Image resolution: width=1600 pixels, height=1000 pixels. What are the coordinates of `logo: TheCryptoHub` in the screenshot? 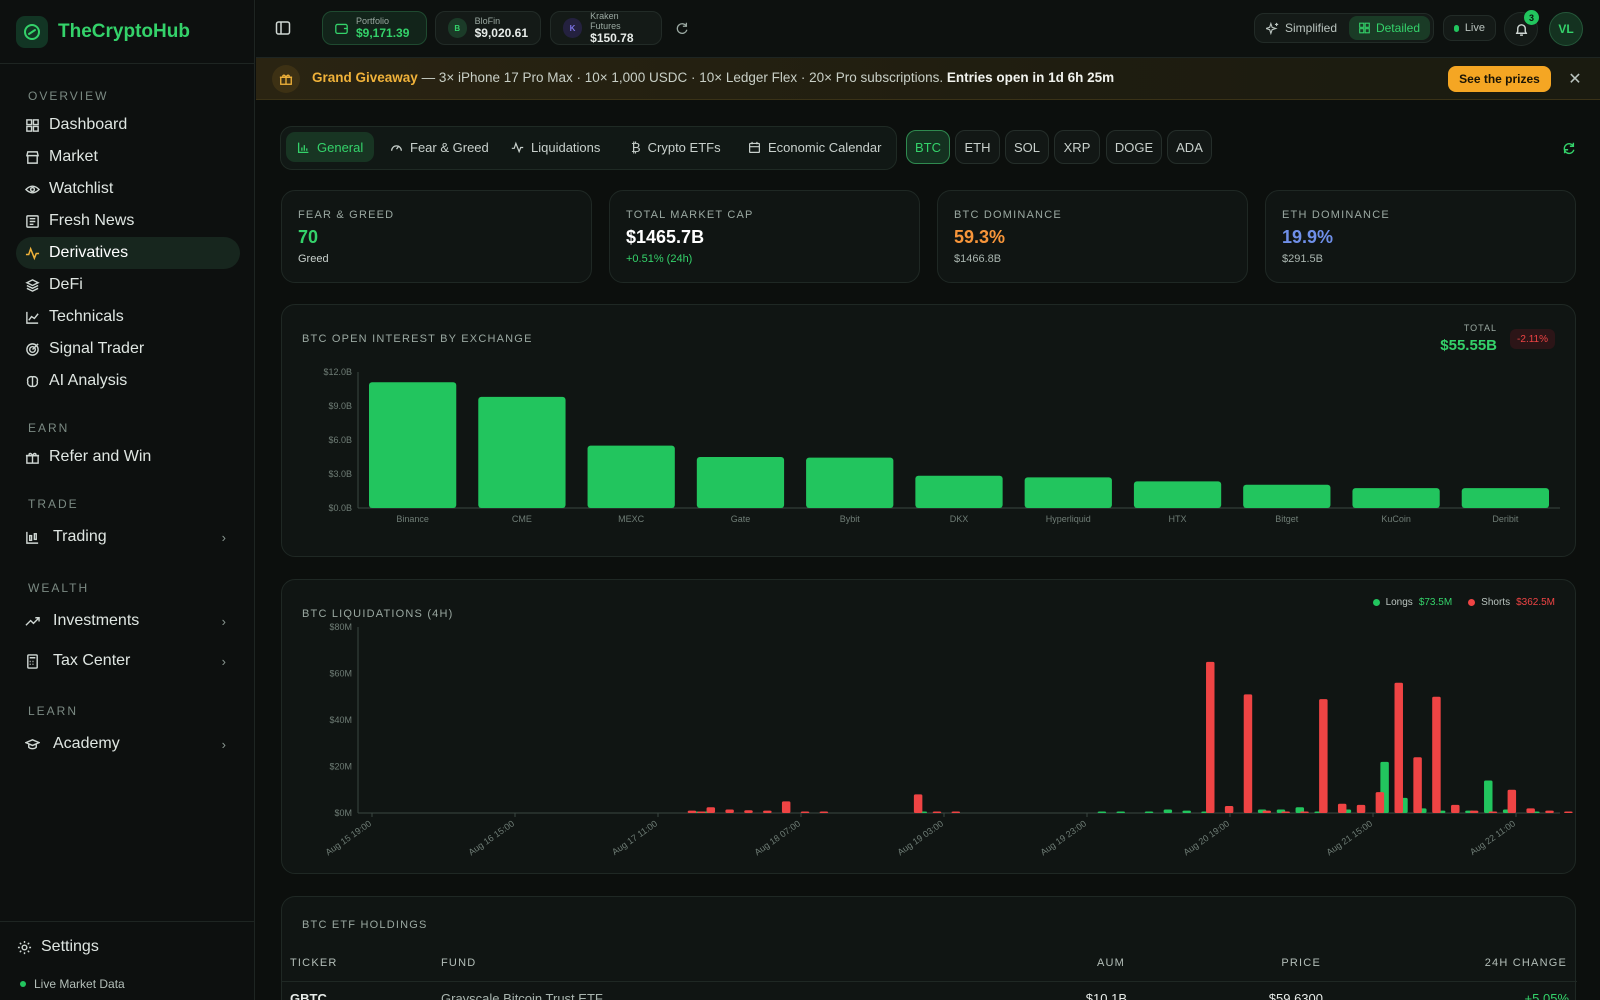 It's located at (103, 32).